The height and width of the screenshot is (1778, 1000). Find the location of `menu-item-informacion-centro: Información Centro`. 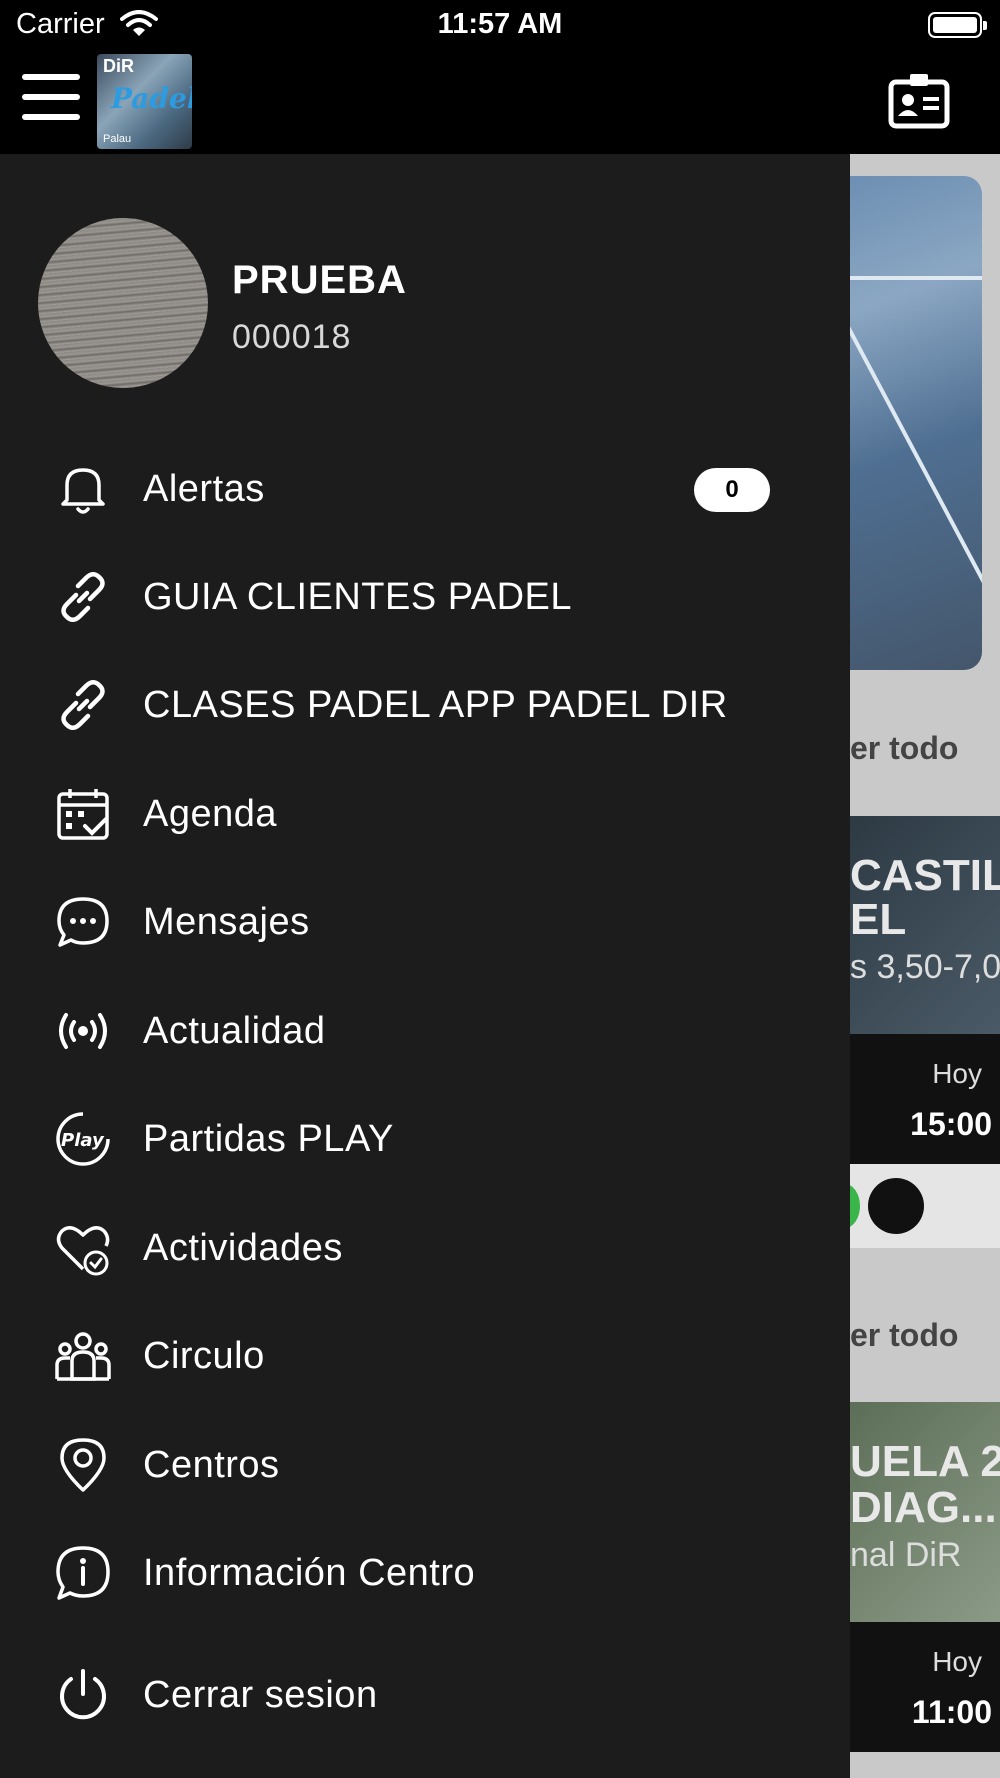

menu-item-informacion-centro: Información Centro is located at coordinates (425, 1572).